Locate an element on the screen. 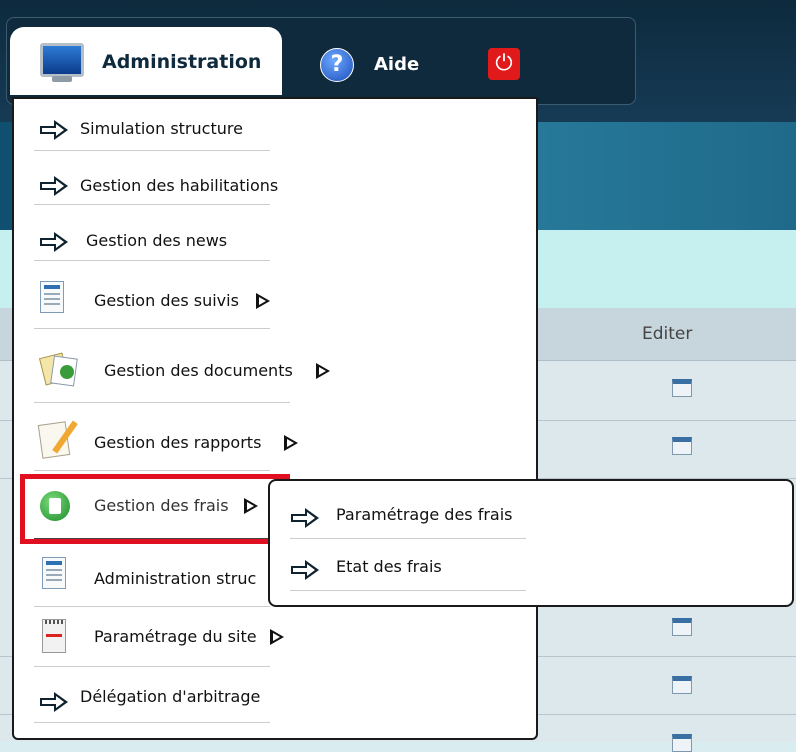  menu-item-simulation-structure: Simulation structure is located at coordinates (152, 125).